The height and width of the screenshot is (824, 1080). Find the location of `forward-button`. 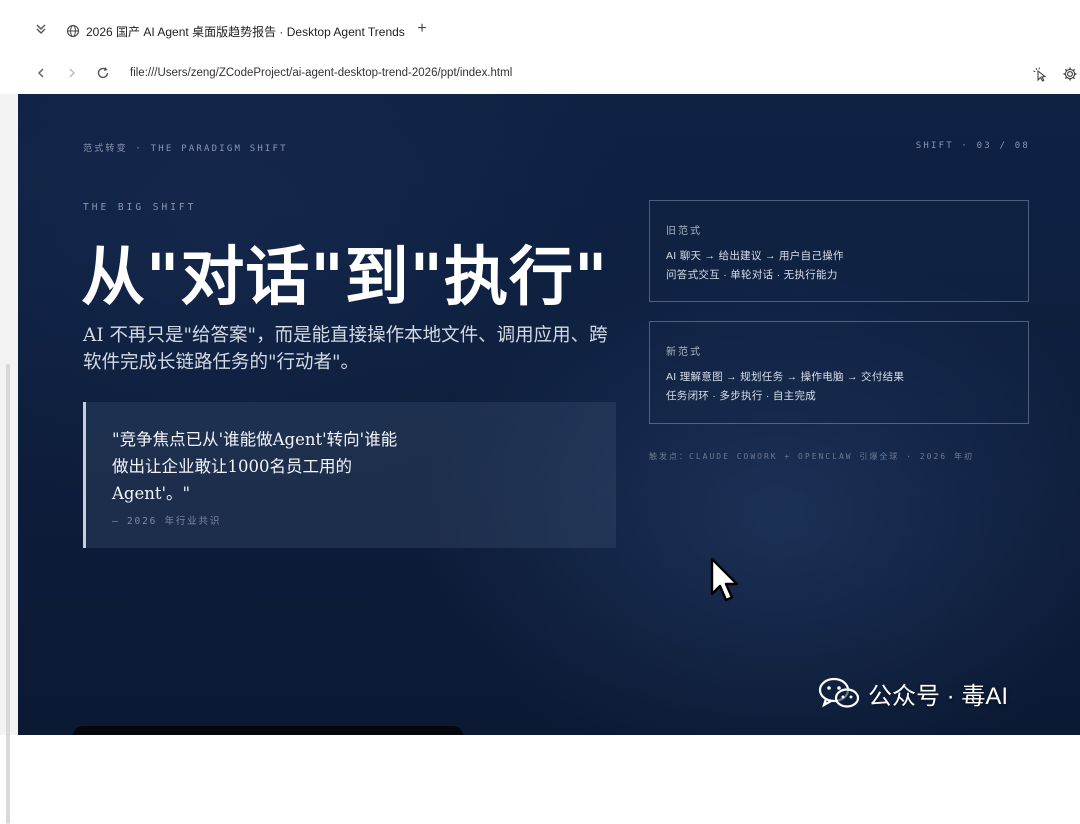

forward-button is located at coordinates (72, 74).